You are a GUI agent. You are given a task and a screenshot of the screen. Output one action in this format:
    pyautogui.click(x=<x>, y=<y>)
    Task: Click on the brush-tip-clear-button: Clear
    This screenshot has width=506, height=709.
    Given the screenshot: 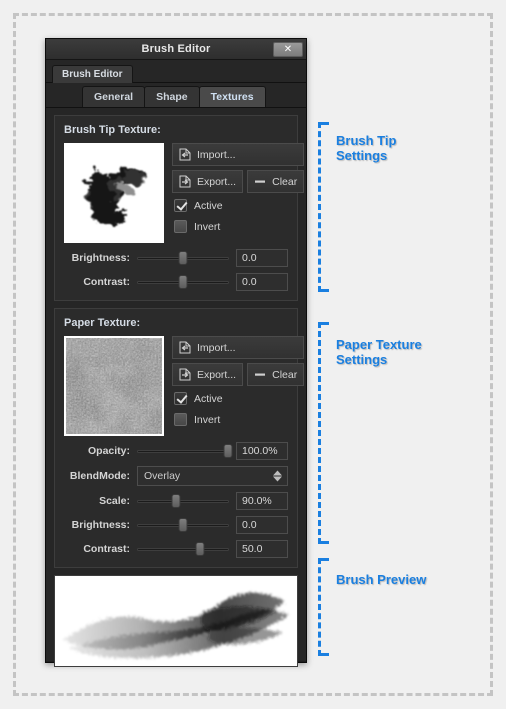 What is the action you would take?
    pyautogui.click(x=276, y=181)
    